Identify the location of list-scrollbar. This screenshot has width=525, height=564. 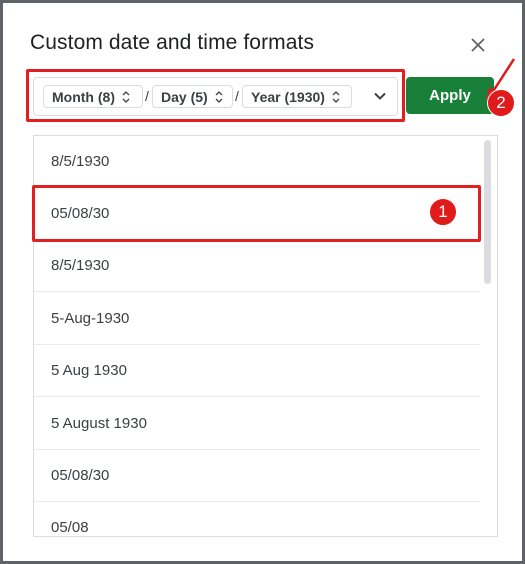
(487, 212).